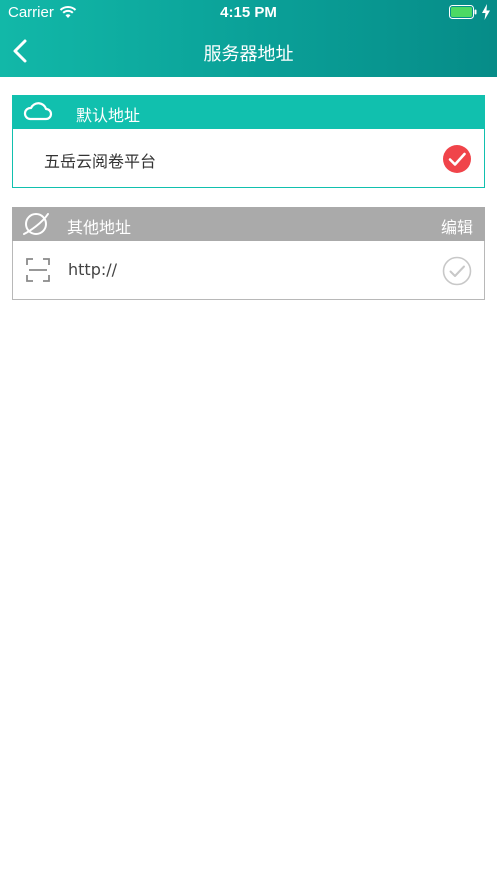  What do you see at coordinates (248, 112) in the screenshot?
I see `default-address-header: 默认地址` at bounding box center [248, 112].